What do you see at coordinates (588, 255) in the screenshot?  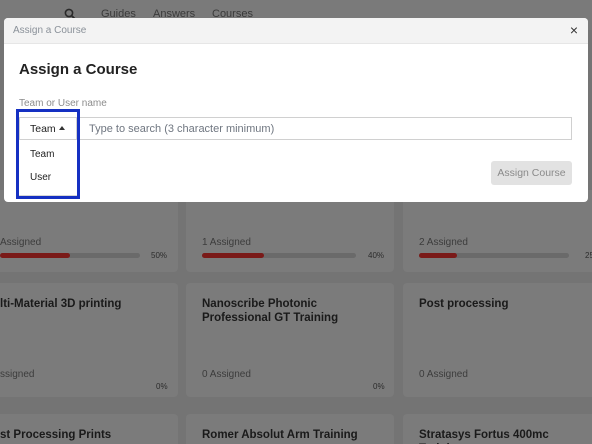 I see `progress-percent: 25` at bounding box center [588, 255].